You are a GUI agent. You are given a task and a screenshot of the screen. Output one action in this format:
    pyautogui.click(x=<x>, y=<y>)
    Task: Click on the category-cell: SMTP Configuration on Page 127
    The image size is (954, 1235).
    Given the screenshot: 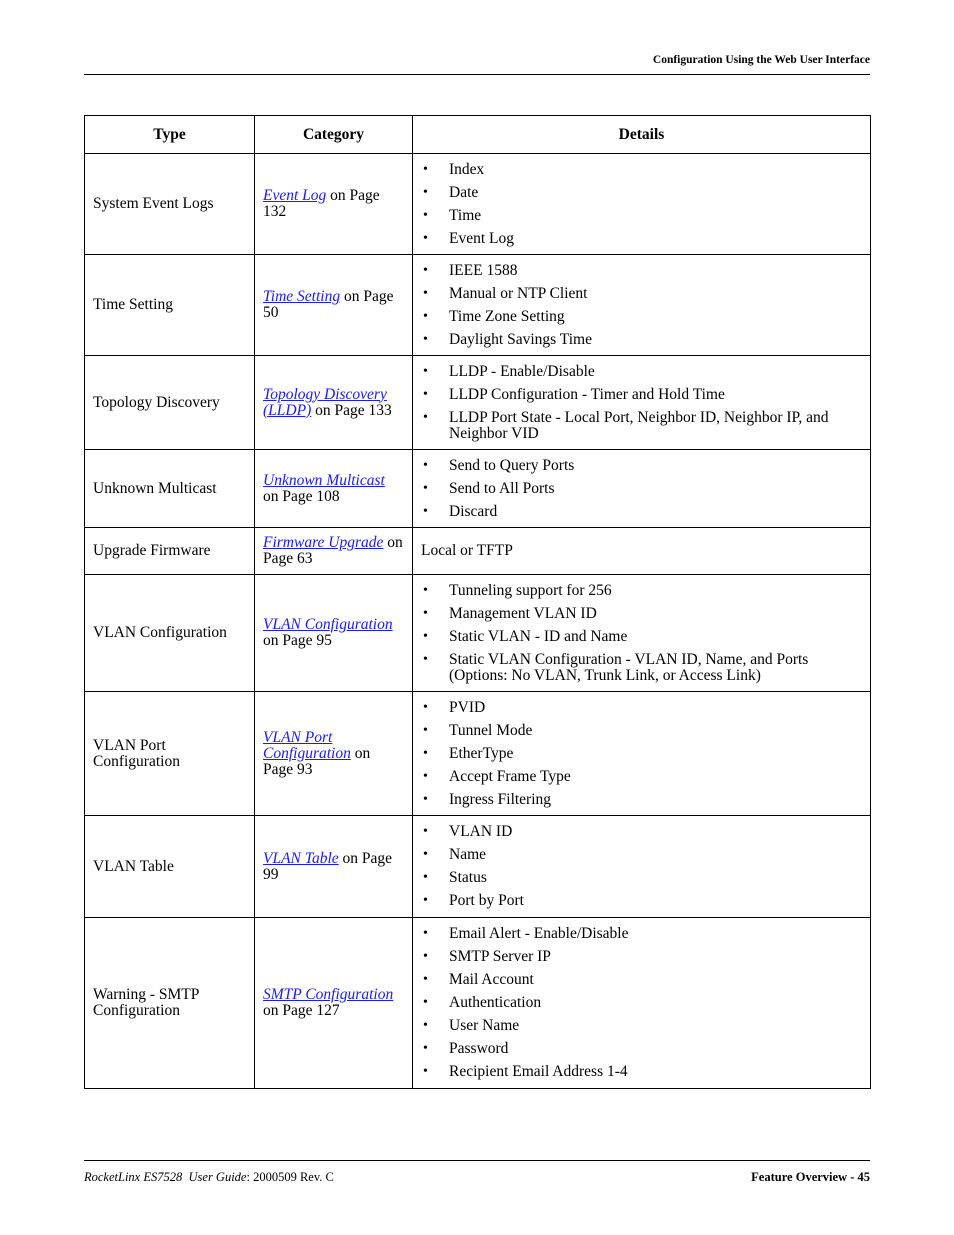 What is the action you would take?
    pyautogui.click(x=333, y=1003)
    